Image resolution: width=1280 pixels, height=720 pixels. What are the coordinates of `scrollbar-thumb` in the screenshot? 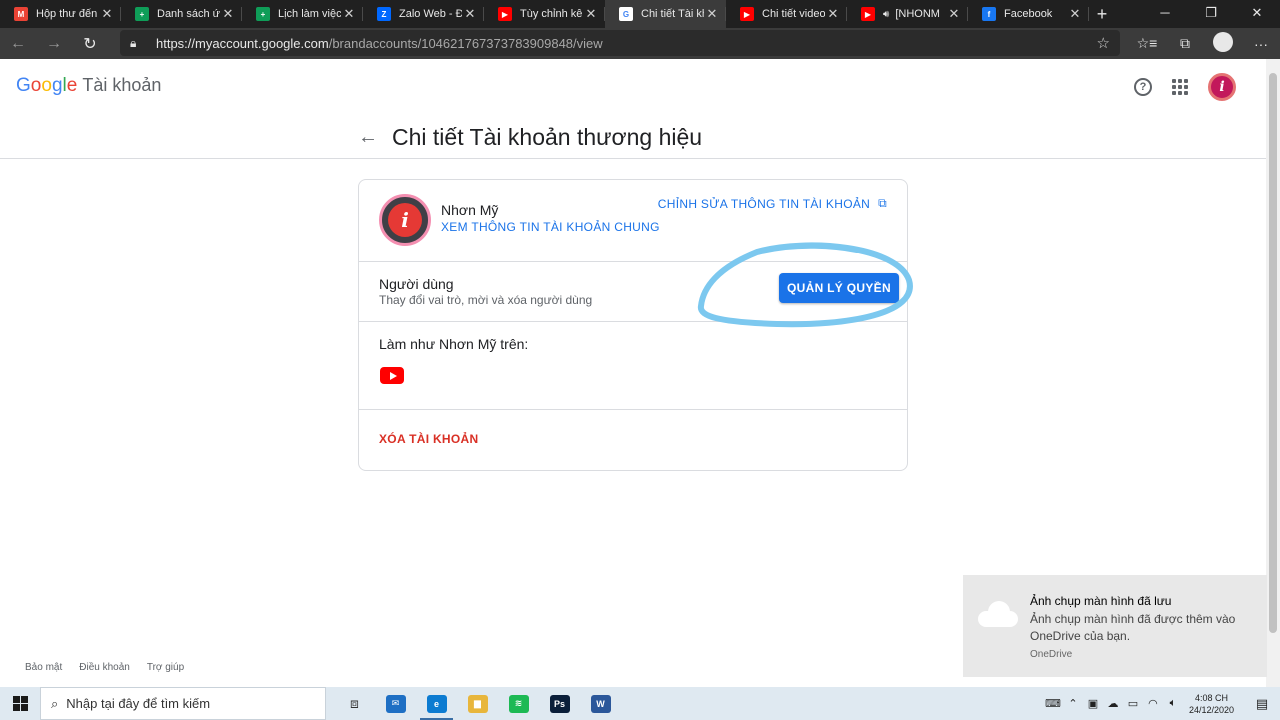 It's located at (1273, 353).